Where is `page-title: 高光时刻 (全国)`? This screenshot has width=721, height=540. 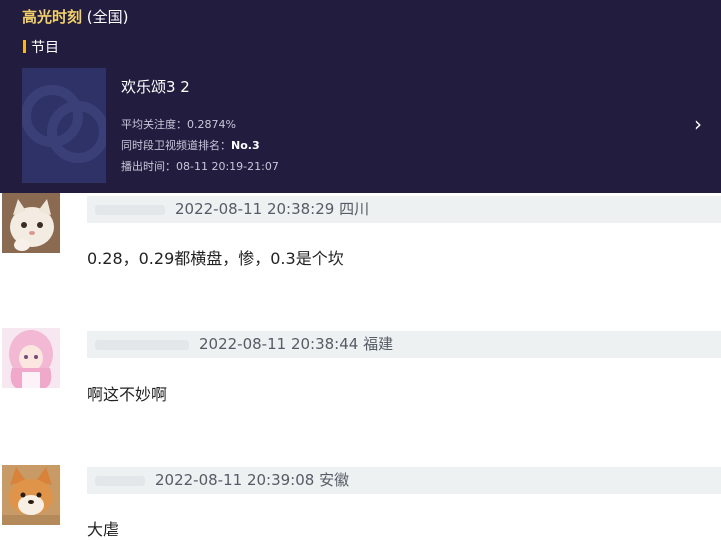 page-title: 高光时刻 (全国) is located at coordinates (75, 16).